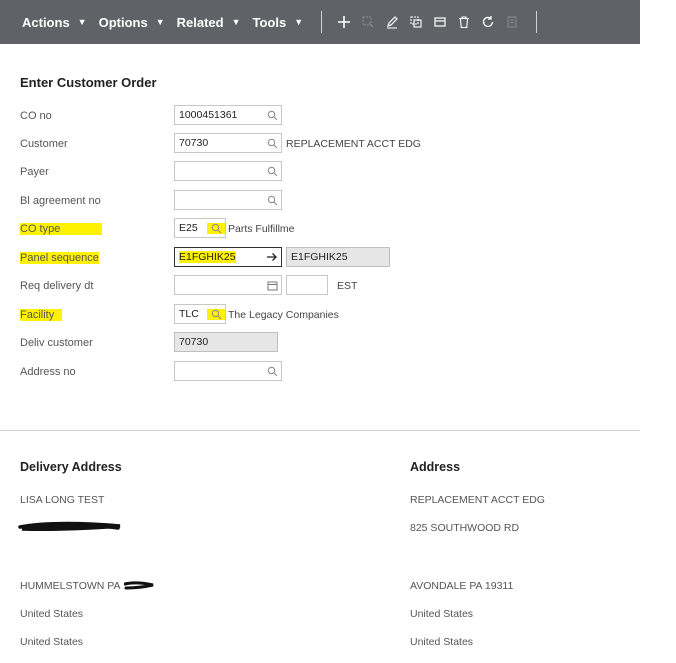 This screenshot has width=676, height=663. What do you see at coordinates (46, 22) in the screenshot?
I see `actions-menu-label: Actions` at bounding box center [46, 22].